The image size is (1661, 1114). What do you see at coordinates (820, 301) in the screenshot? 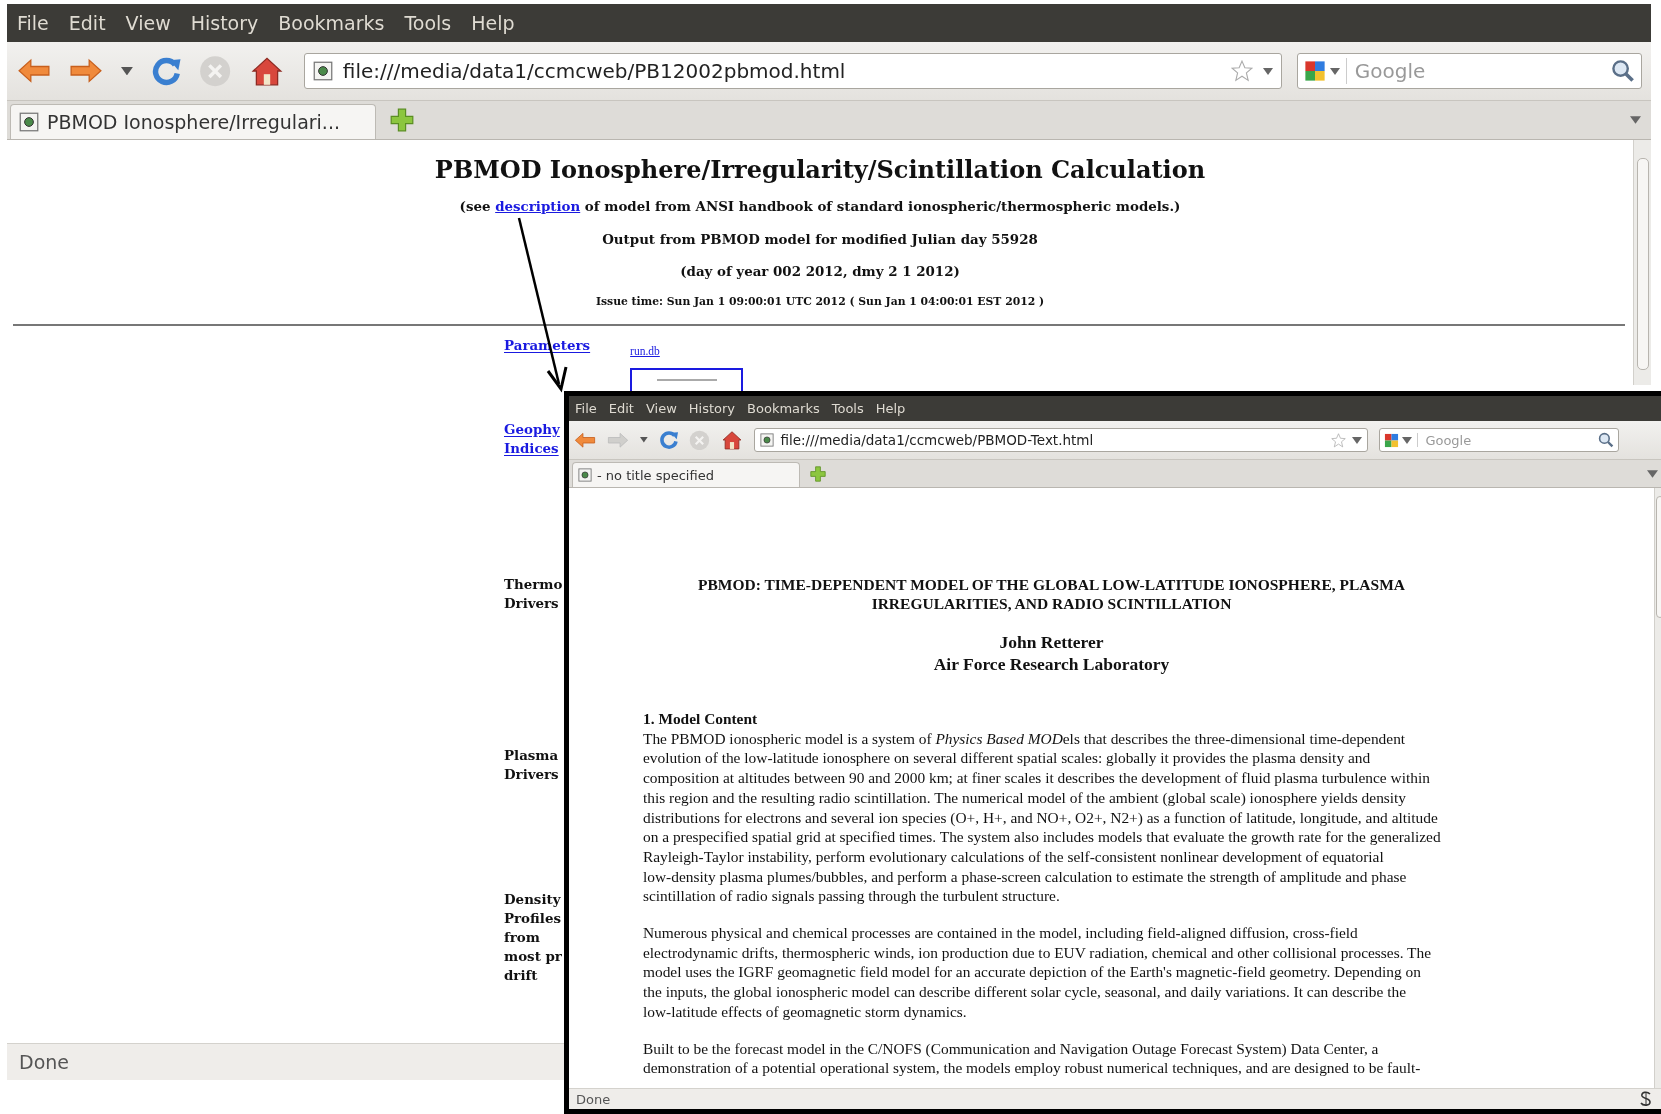
I see `issue-time-text: Issue time: Sun Jan 1 09:00:01 UTC 2012 ( Sun Jan 1 04:00:01 EST 2012 )` at bounding box center [820, 301].